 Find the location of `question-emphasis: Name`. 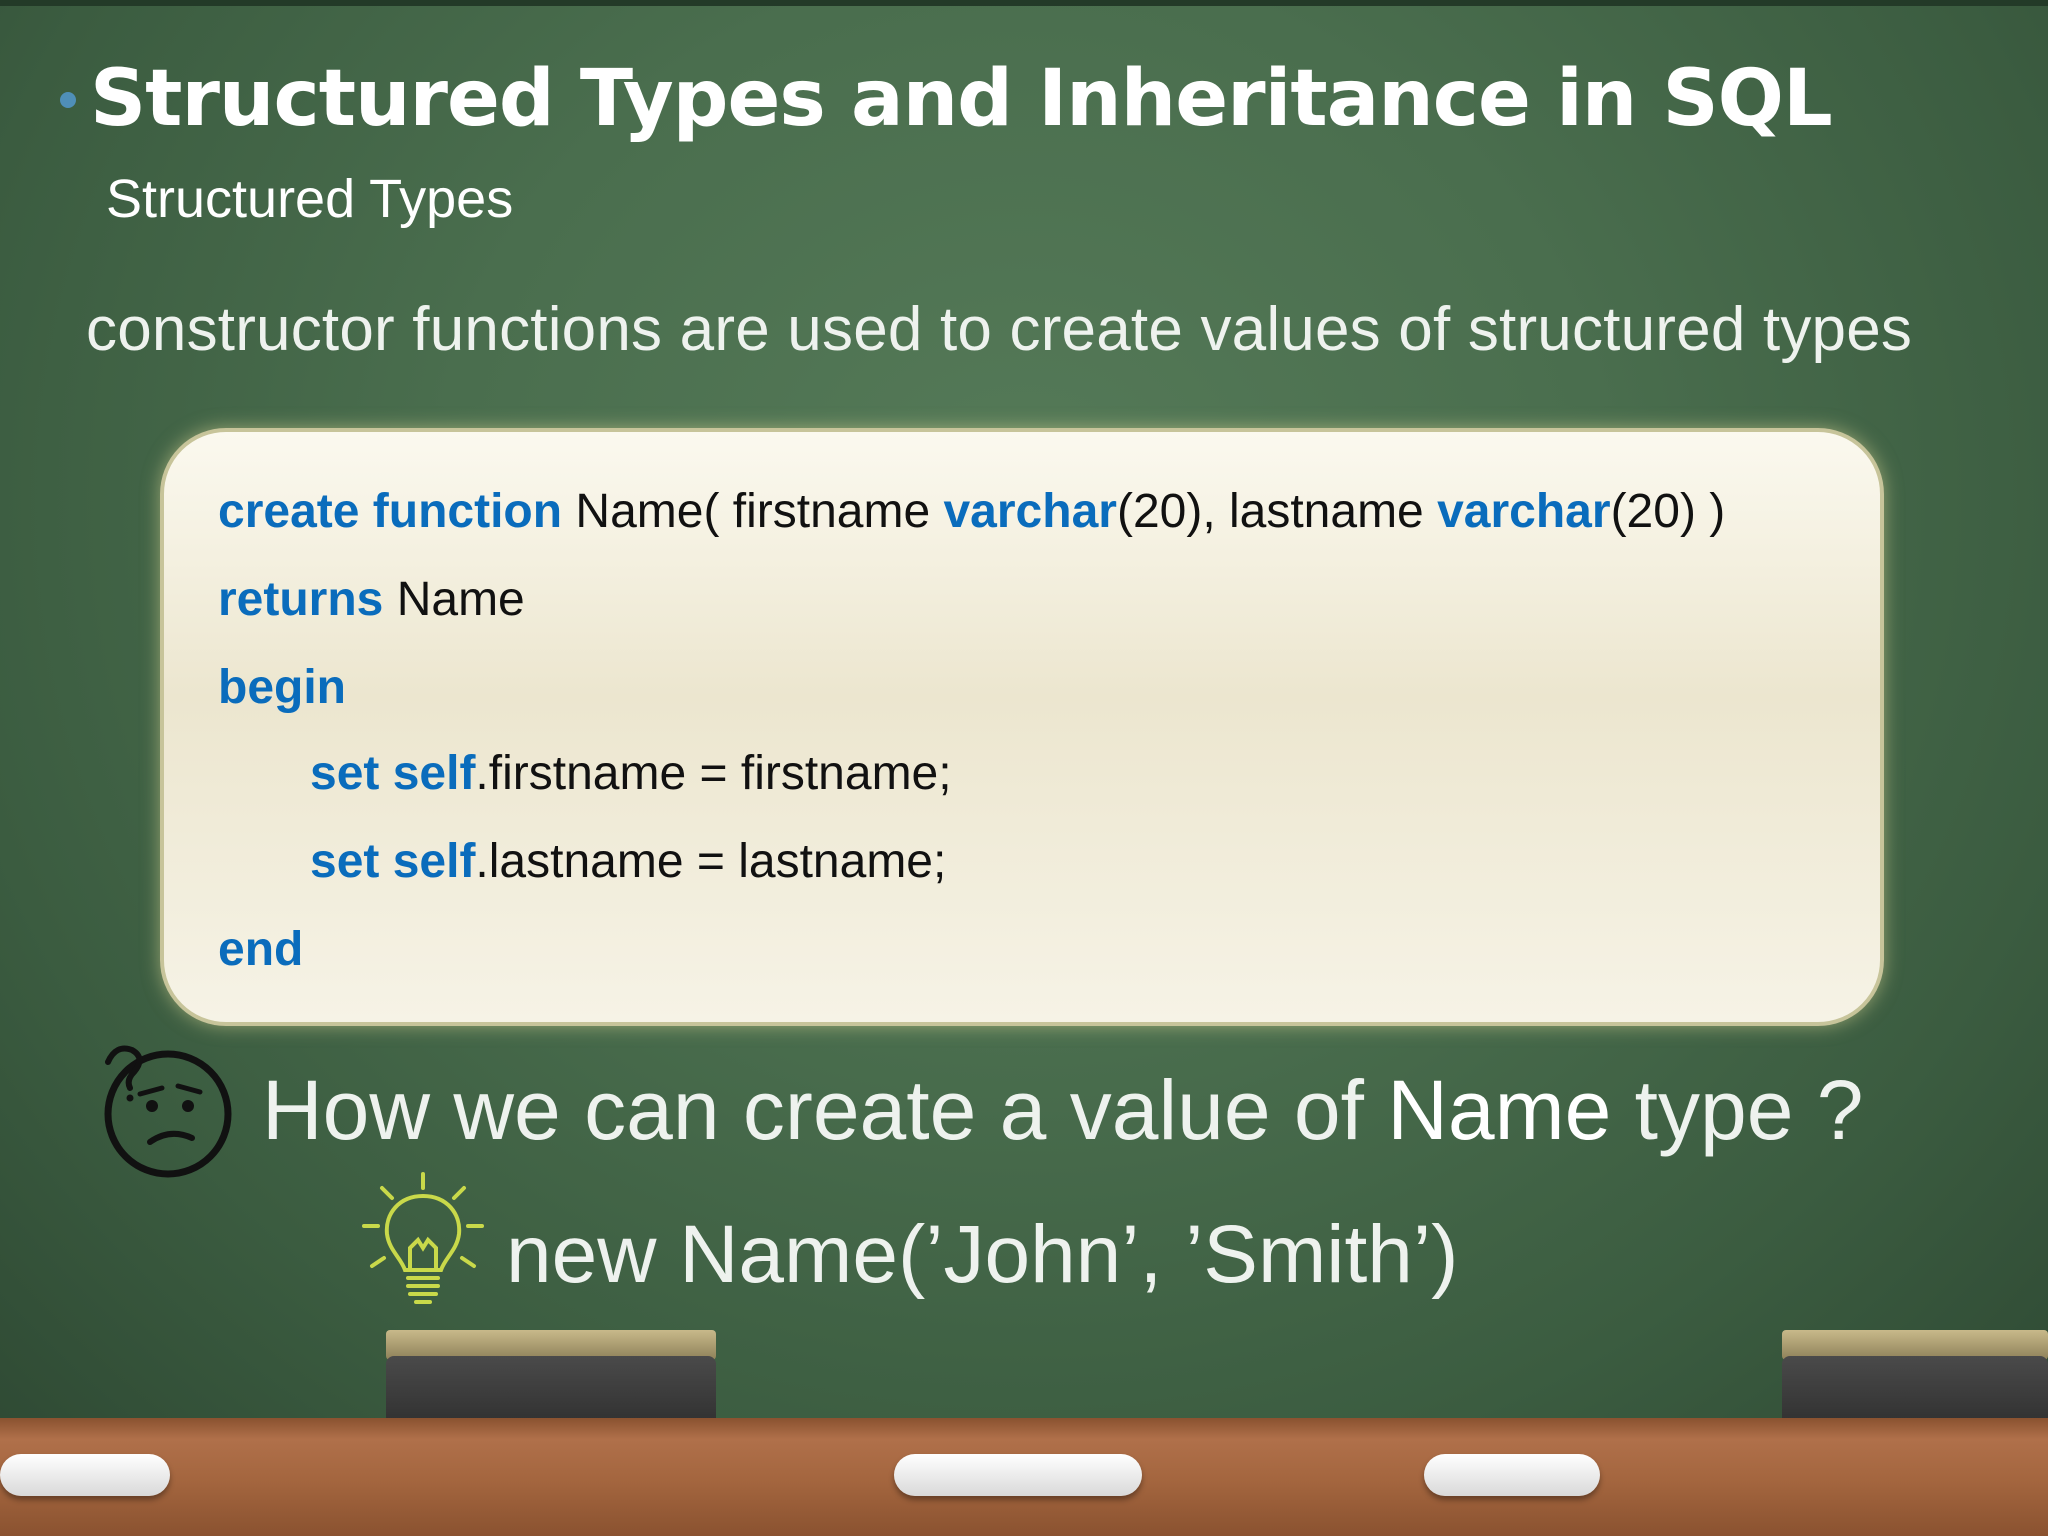

question-emphasis: Name is located at coordinates (1499, 1110).